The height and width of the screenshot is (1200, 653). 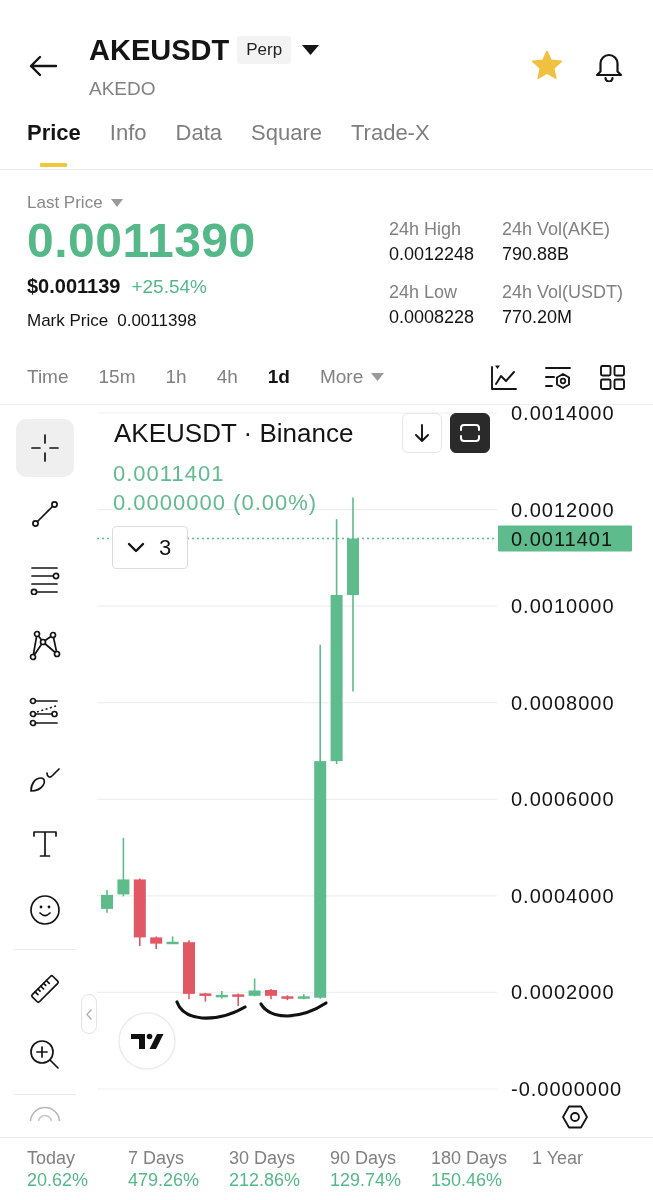 I want to click on stat-label: 24h Vol(USDT), so click(x=563, y=292).